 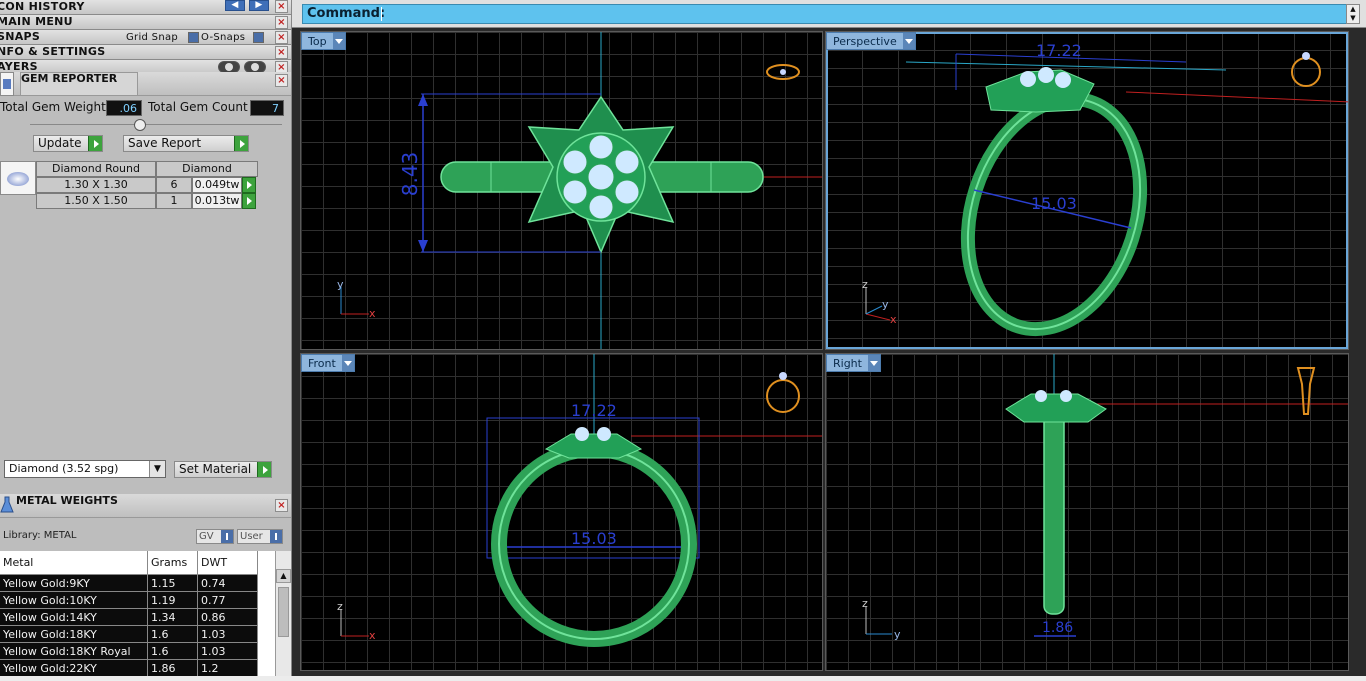 What do you see at coordinates (259, 5) in the screenshot?
I see `forward-arrow-icon: ▶` at bounding box center [259, 5].